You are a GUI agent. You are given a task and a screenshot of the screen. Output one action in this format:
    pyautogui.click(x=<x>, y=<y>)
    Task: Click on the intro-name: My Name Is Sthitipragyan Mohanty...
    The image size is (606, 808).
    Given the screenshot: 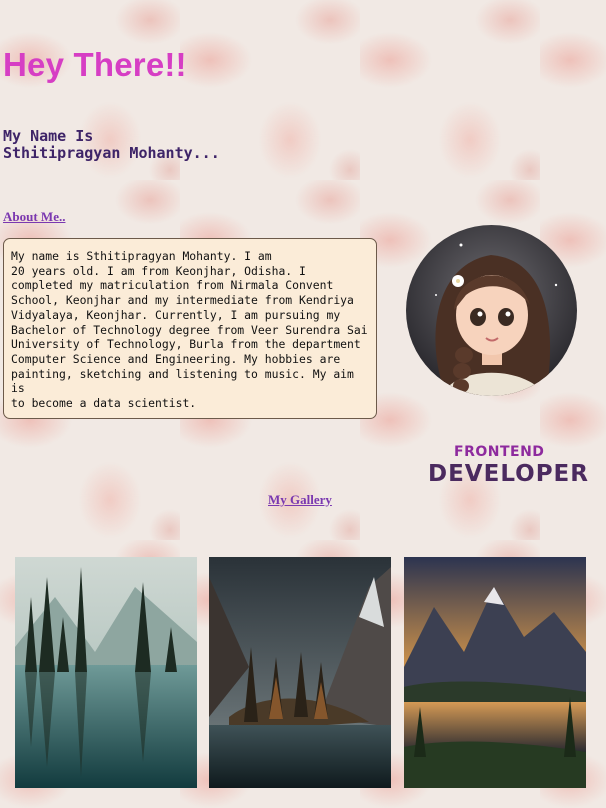 What is the action you would take?
    pyautogui.click(x=111, y=145)
    